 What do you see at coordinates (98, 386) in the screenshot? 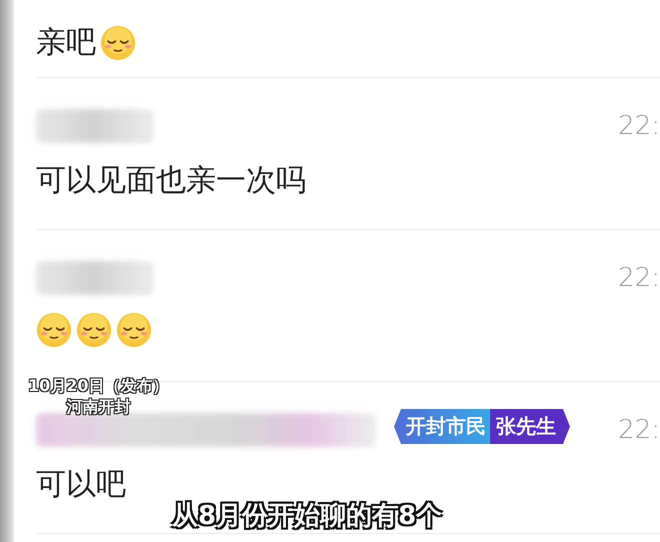
I see `date-caption: 10月20日（发布）` at bounding box center [98, 386].